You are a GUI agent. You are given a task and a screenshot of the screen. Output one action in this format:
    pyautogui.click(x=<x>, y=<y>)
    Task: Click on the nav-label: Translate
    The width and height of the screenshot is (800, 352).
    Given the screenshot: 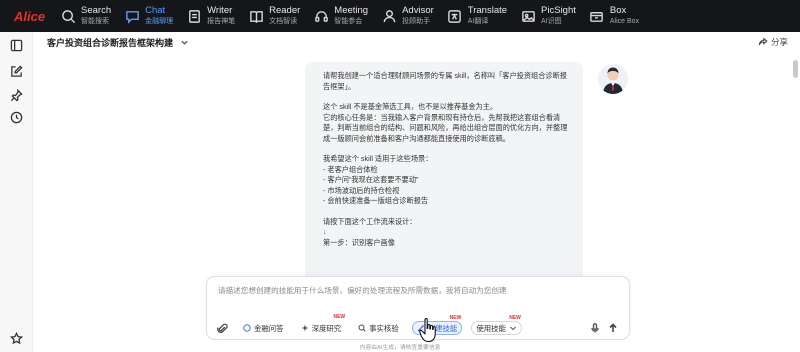 What is the action you would take?
    pyautogui.click(x=487, y=10)
    